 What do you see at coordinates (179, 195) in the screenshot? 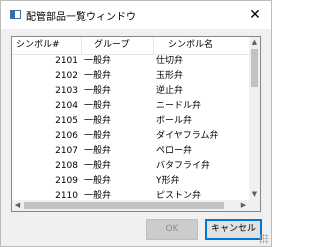
I see `cell-symbol-name: ピストン弁` at bounding box center [179, 195].